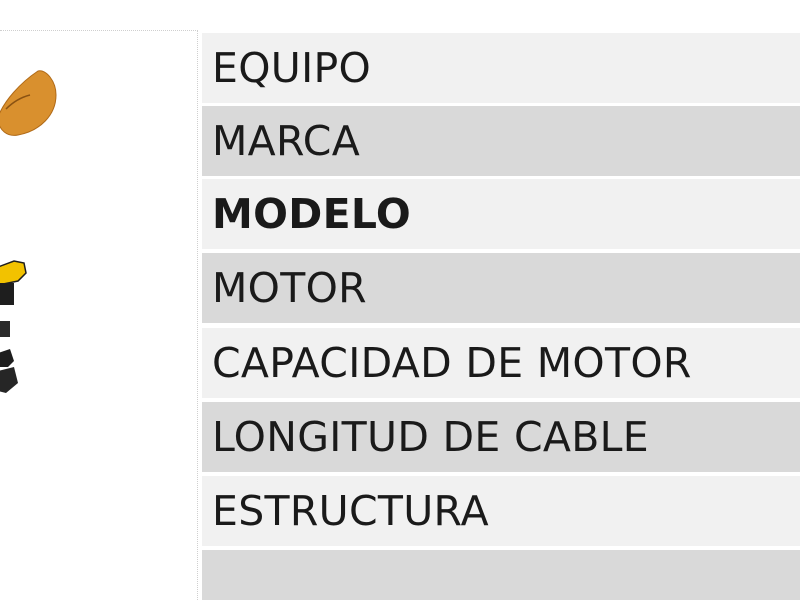  I want to click on spec-row-empty, so click(501, 575).